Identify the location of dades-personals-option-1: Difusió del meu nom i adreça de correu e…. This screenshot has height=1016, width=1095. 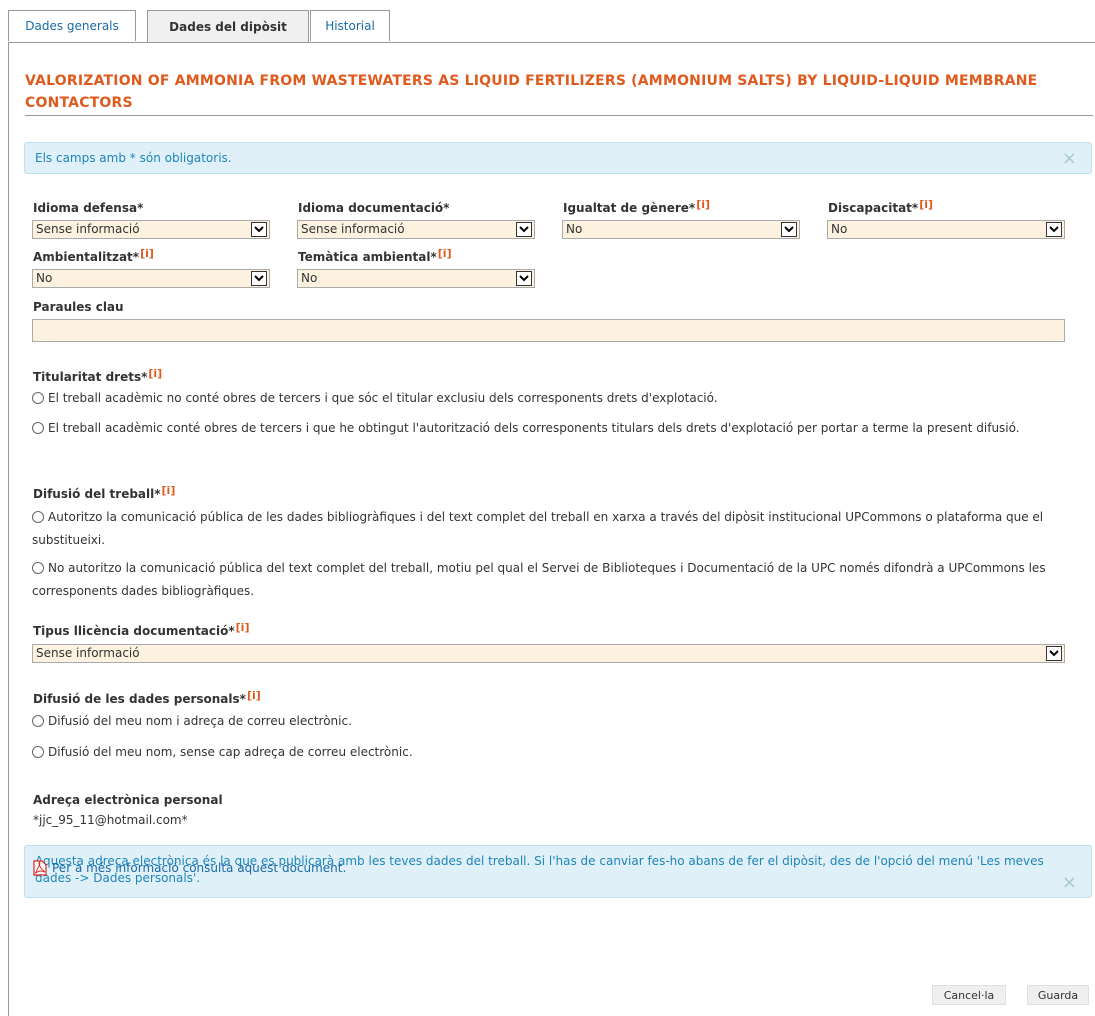
(554, 721).